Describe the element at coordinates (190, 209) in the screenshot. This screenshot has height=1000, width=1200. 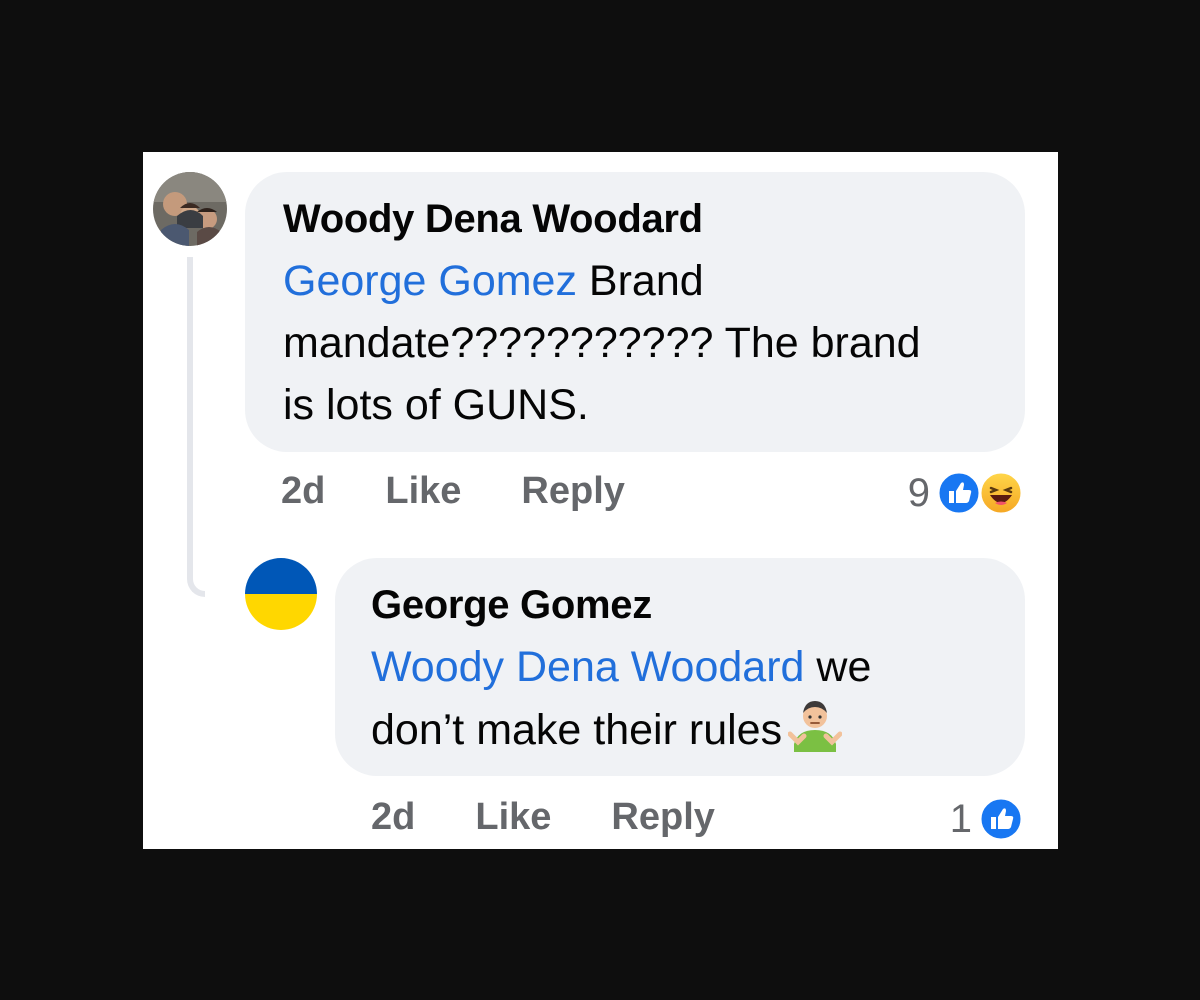
I see `avatar-woody-dena-woodard` at that location.